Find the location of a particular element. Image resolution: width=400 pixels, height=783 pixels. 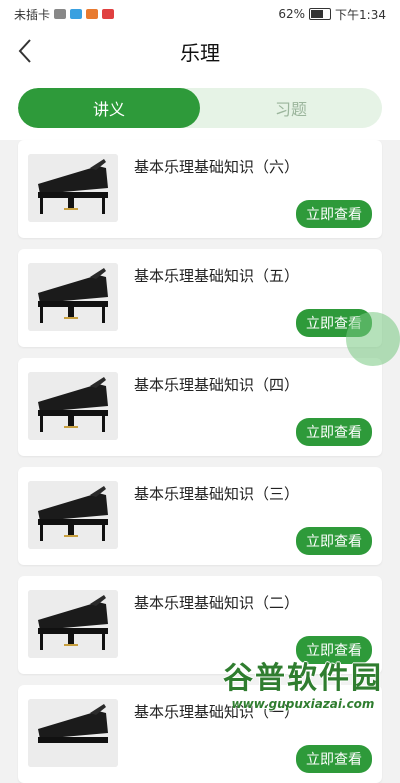

watermark-main: 谷普软件园 is located at coordinates (303, 678).